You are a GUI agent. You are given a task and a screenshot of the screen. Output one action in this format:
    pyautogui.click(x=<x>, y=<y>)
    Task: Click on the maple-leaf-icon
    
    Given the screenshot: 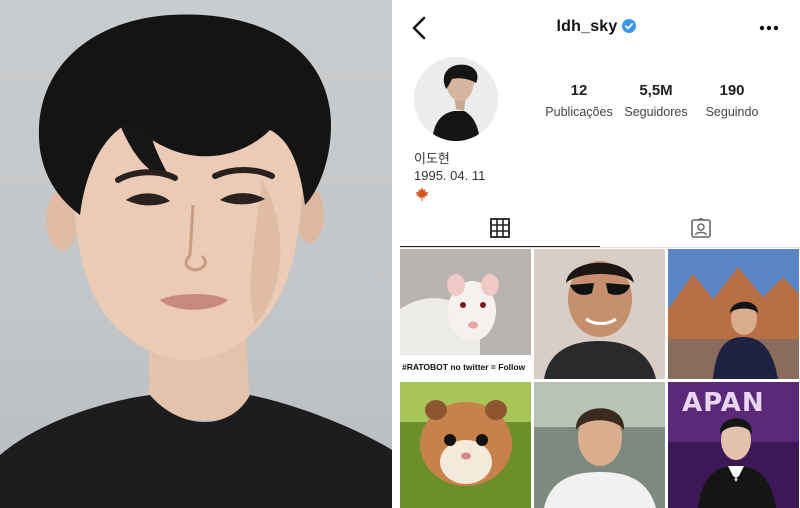 What is the action you would take?
    pyautogui.click(x=422, y=194)
    